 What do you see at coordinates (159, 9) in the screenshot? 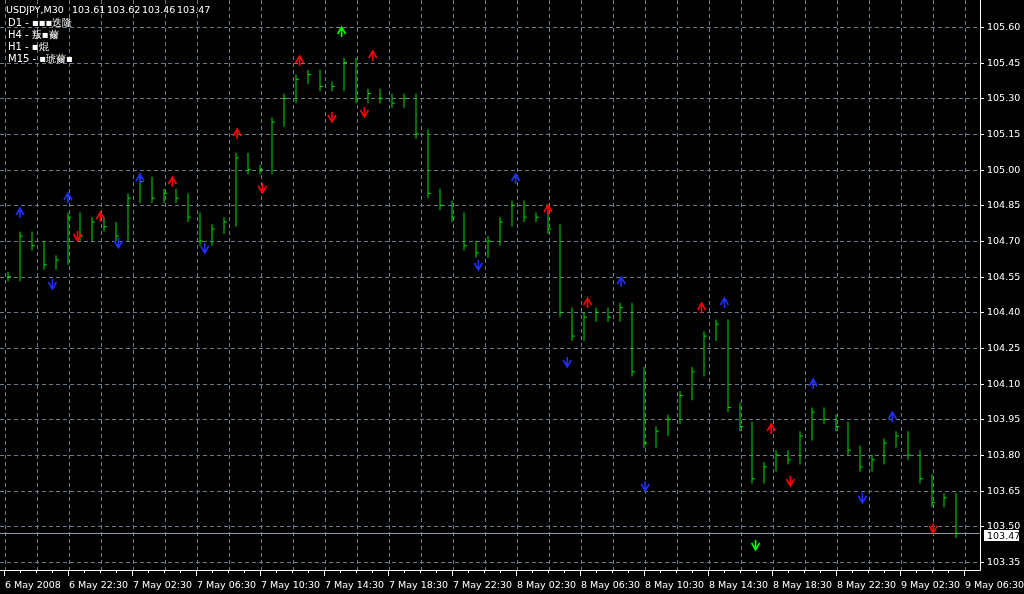
I see `ohlc-value: 103.46` at bounding box center [159, 9].